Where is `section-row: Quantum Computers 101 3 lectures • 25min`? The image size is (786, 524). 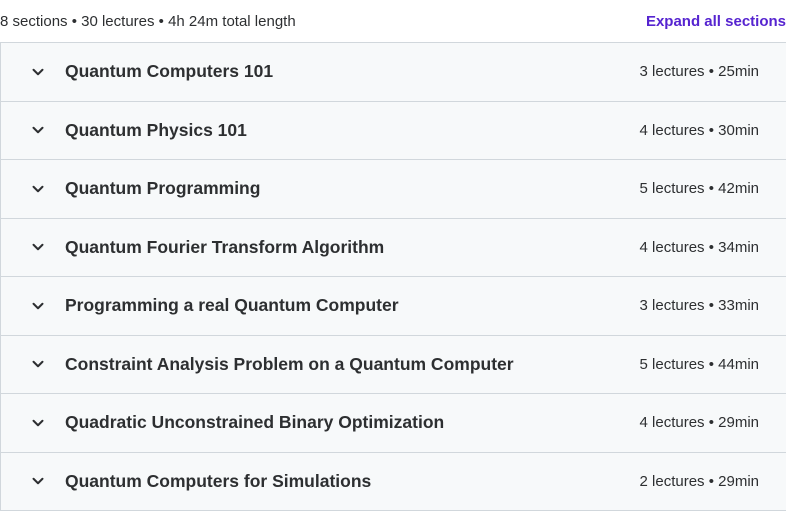 section-row: Quantum Computers 101 3 lectures • 25min is located at coordinates (393, 72).